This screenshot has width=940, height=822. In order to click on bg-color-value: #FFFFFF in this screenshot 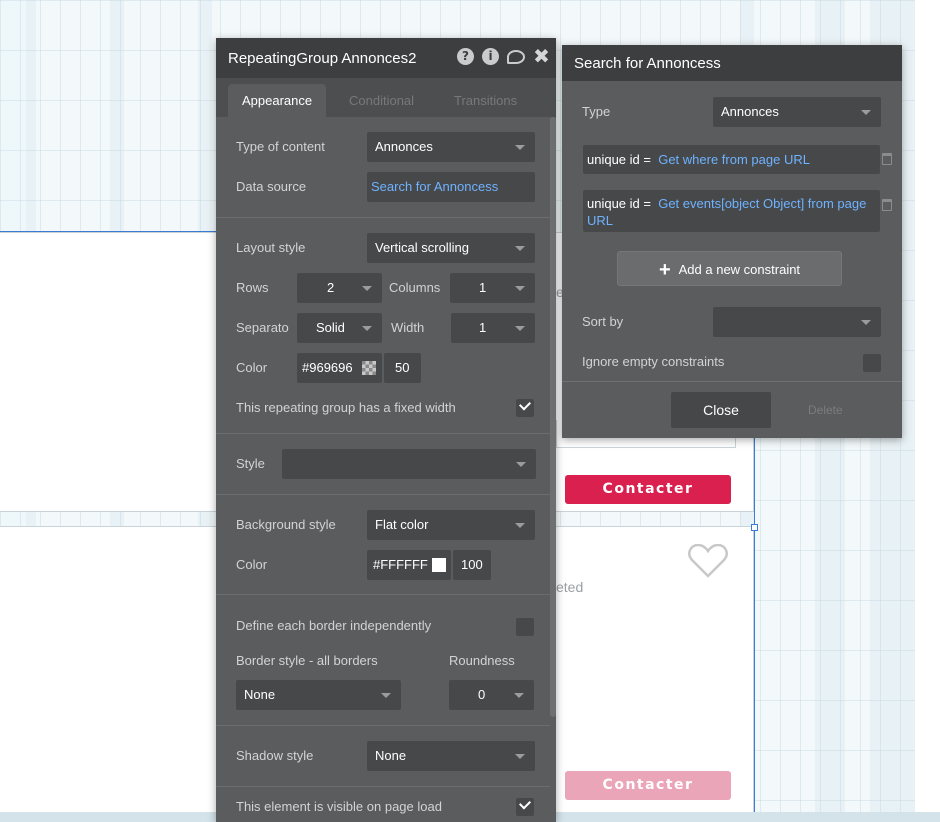, I will do `click(400, 564)`.